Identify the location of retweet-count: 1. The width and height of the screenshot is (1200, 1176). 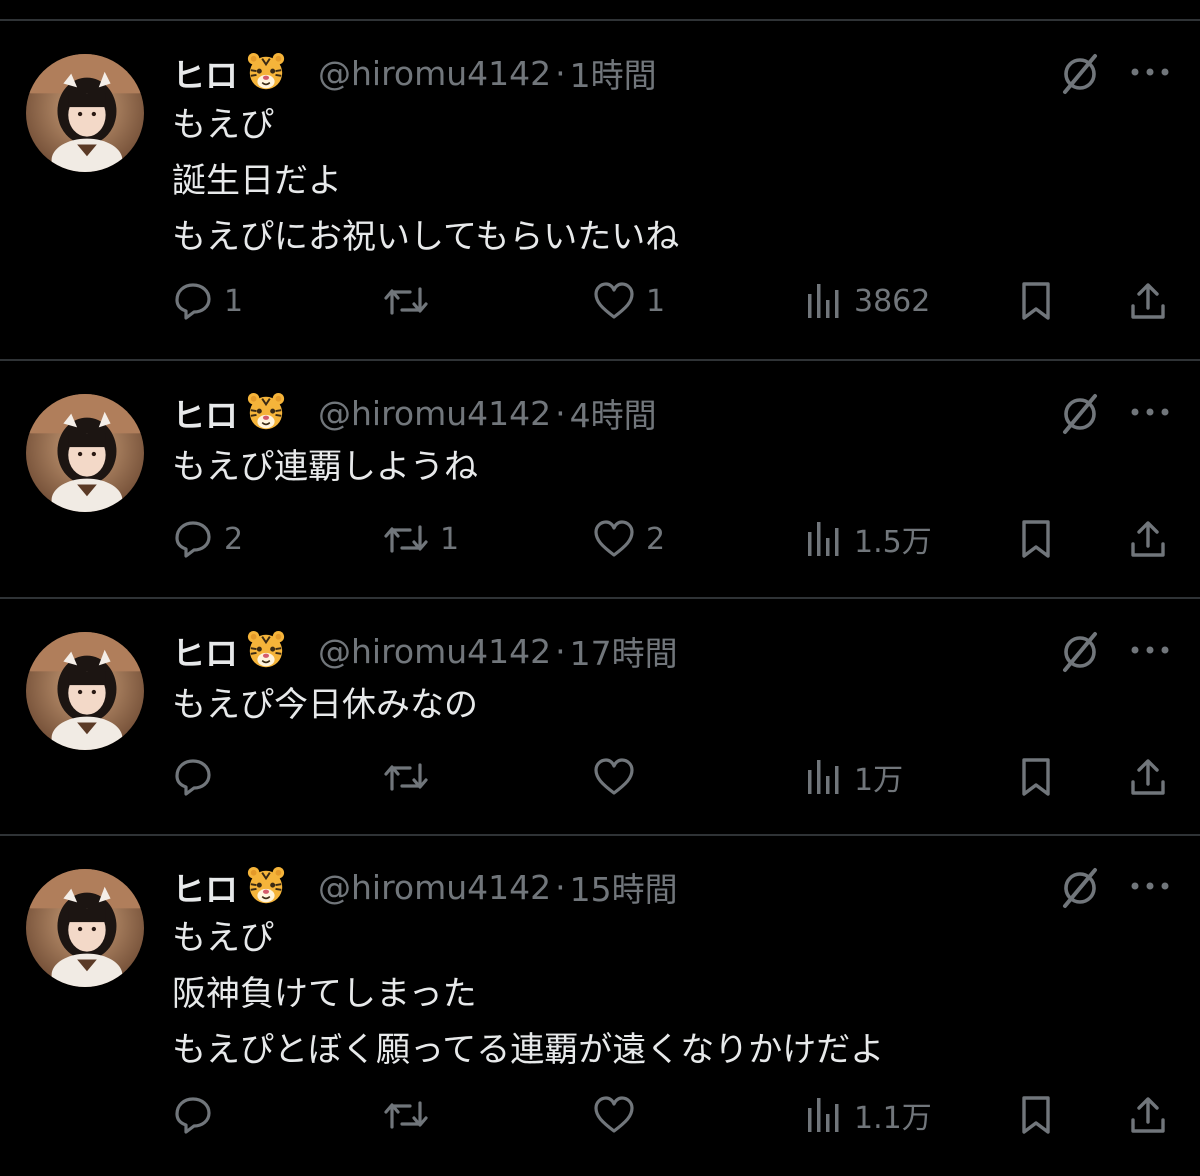
(450, 539).